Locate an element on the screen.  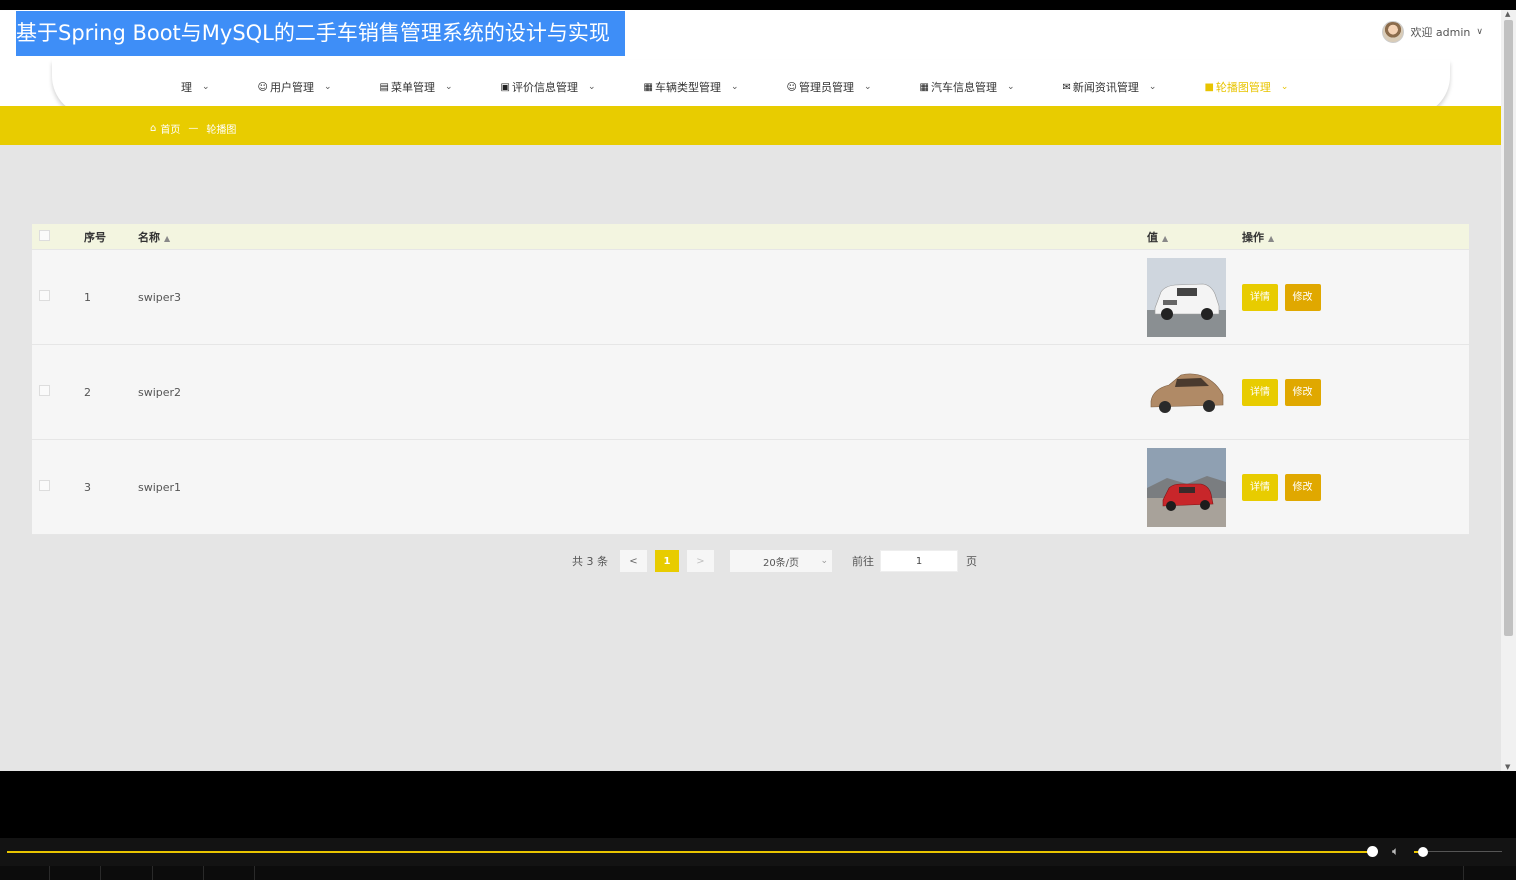
total-count: 共 3 条 is located at coordinates (590, 561).